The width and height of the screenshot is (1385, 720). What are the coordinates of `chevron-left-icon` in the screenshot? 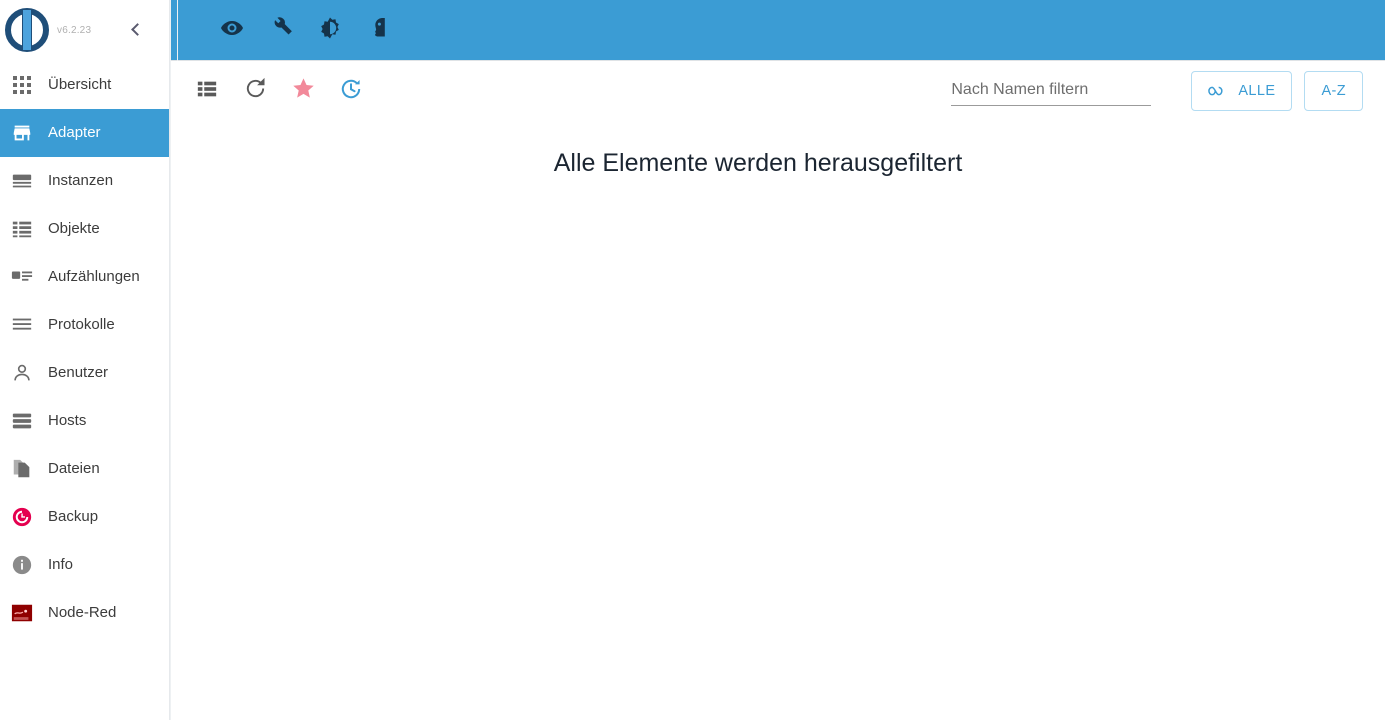 It's located at (137, 29).